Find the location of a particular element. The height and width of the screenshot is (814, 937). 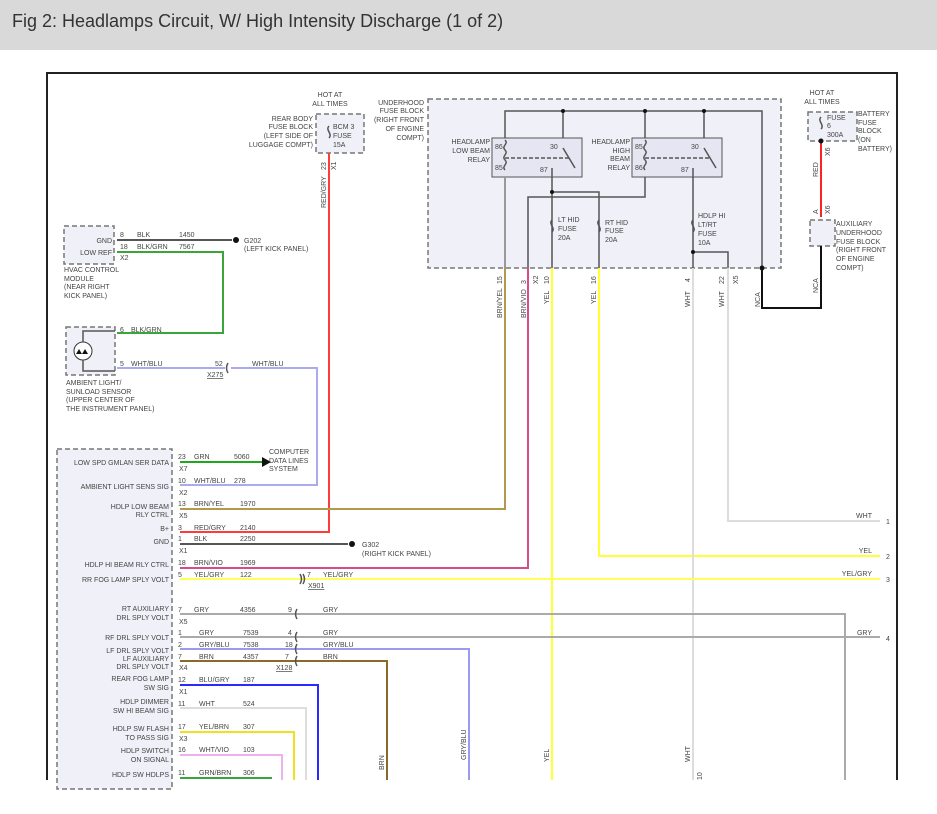

wire-gry-blu is located at coordinates (325, 714).